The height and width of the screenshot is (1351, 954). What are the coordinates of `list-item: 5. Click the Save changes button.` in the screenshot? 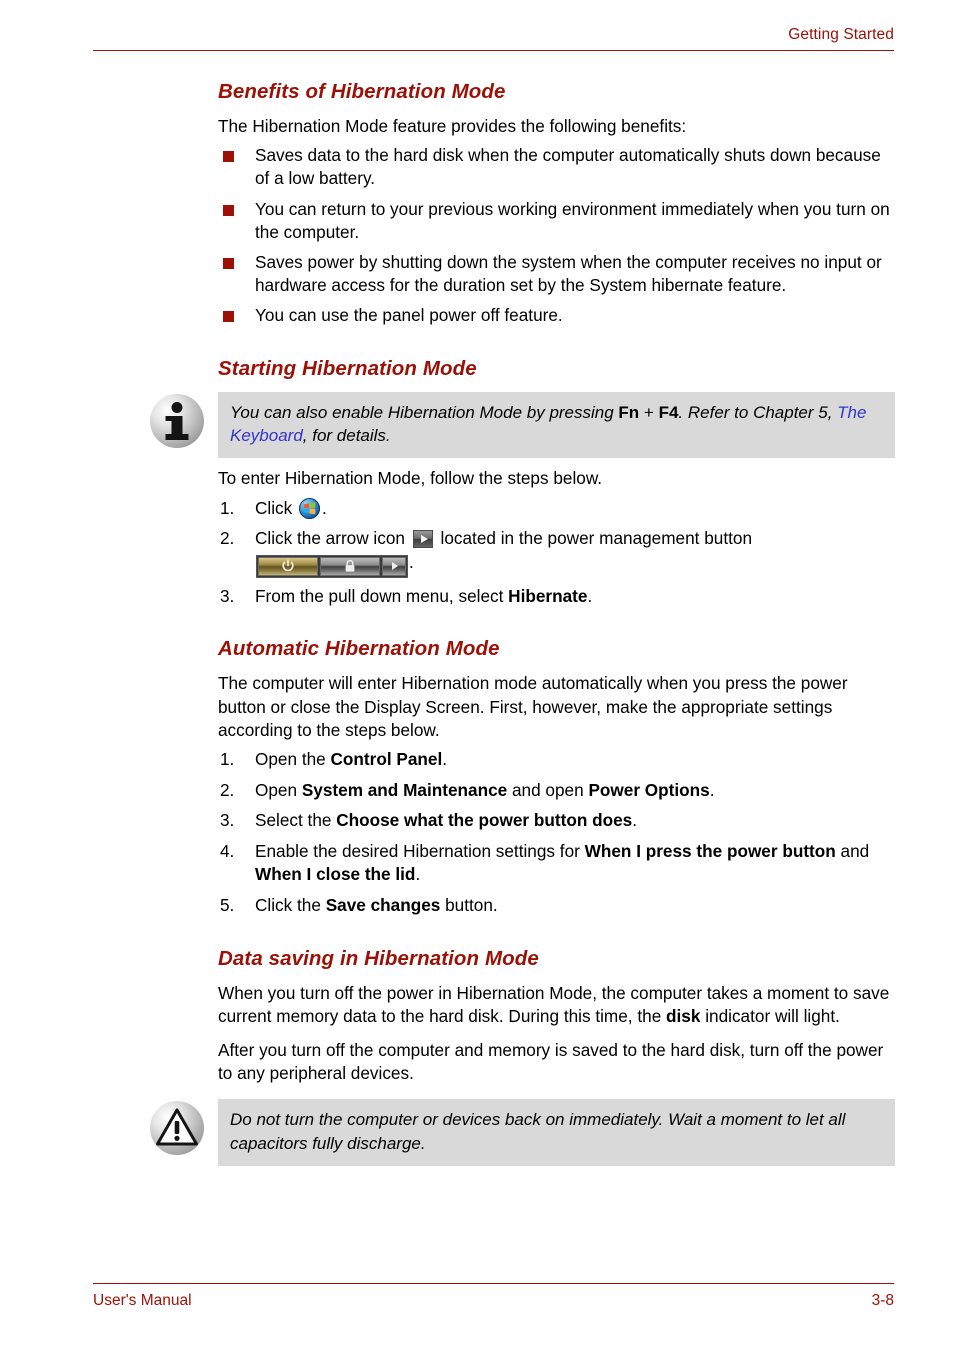 It's located at (556, 906).